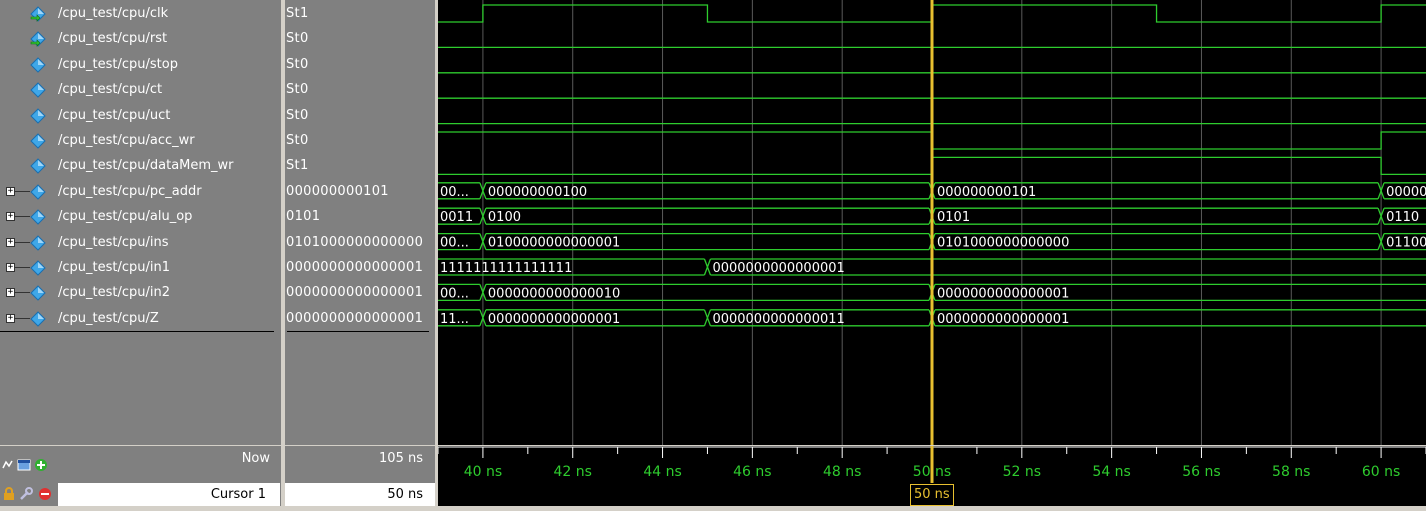 This screenshot has width=1426, height=511. What do you see at coordinates (1003, 319) in the screenshot?
I see `bus-Z-value: 0000000000000001` at bounding box center [1003, 319].